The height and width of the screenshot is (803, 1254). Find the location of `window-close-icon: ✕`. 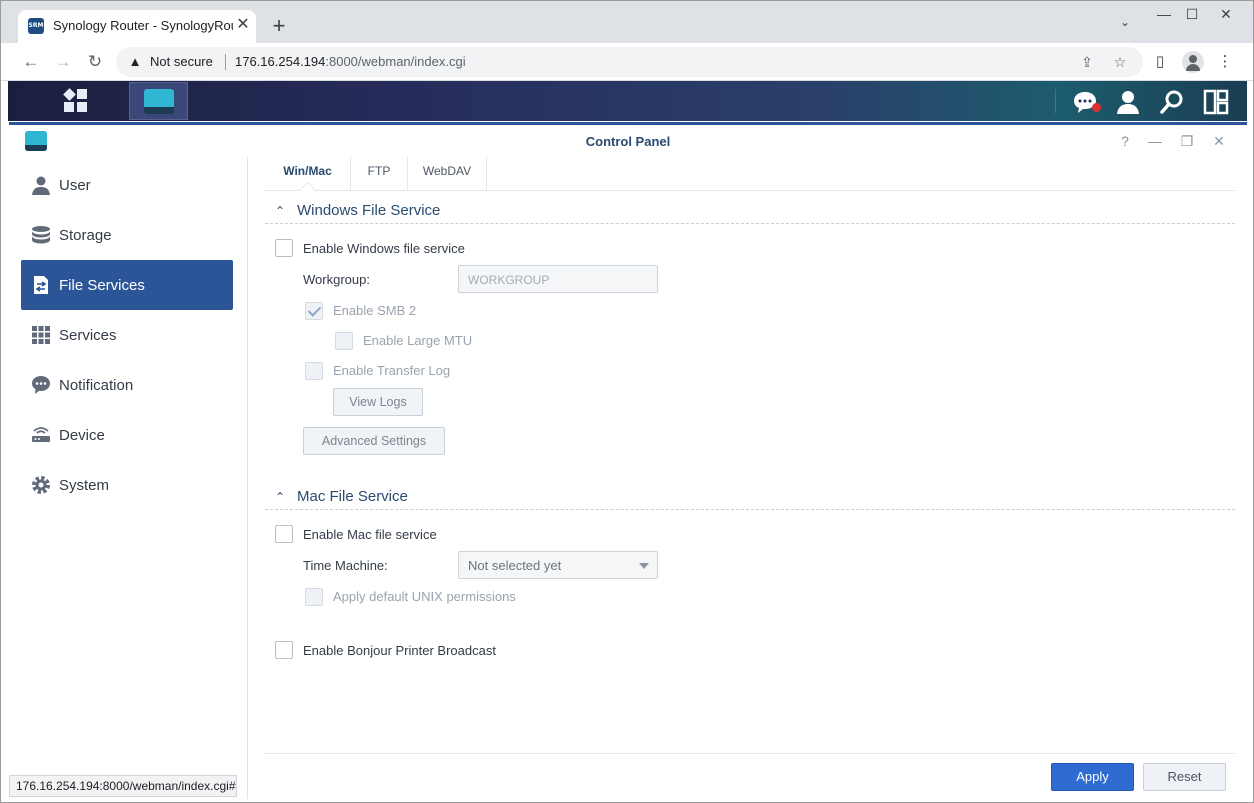

window-close-icon: ✕ is located at coordinates (1219, 141).